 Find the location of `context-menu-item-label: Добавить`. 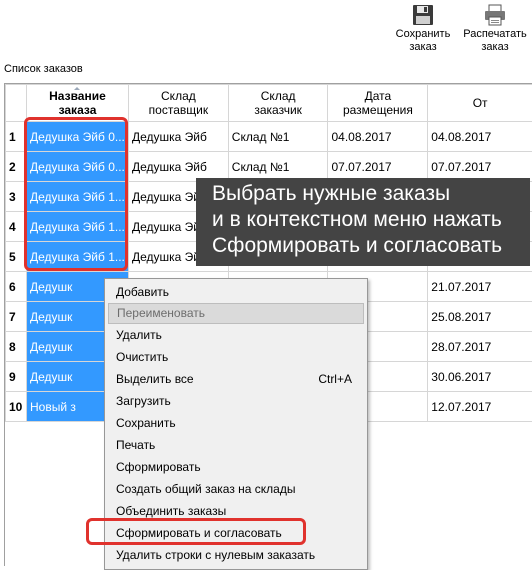

context-menu-item-label: Добавить is located at coordinates (142, 292).